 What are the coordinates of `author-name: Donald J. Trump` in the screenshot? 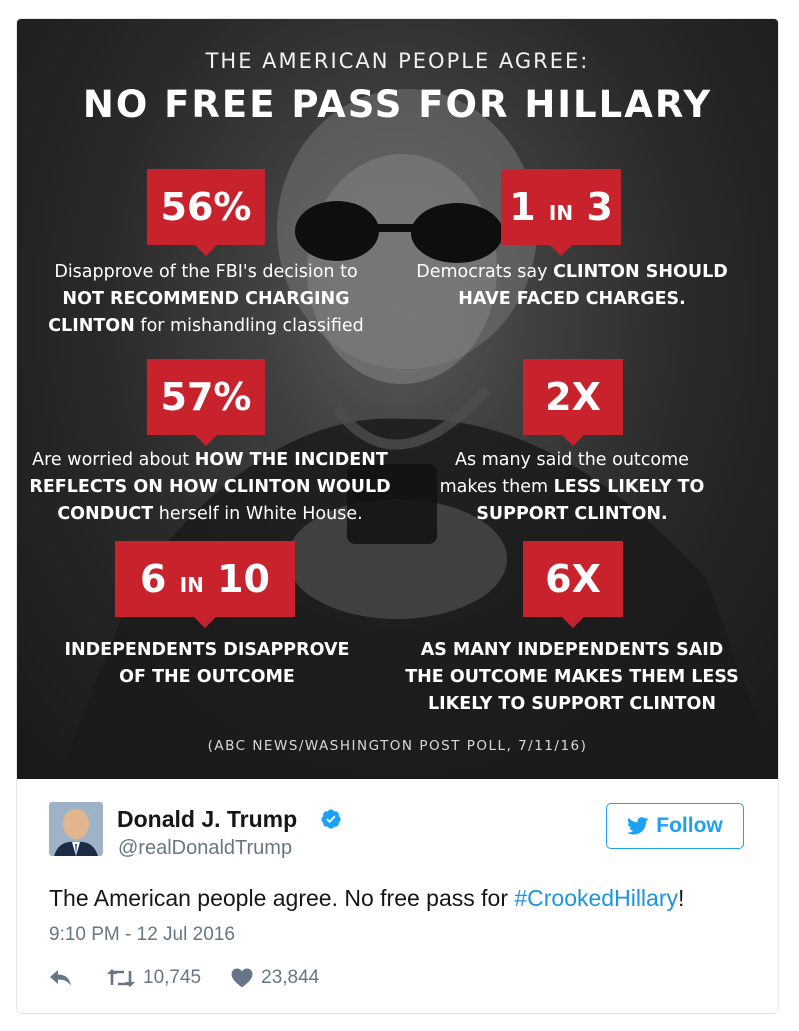 It's located at (207, 819).